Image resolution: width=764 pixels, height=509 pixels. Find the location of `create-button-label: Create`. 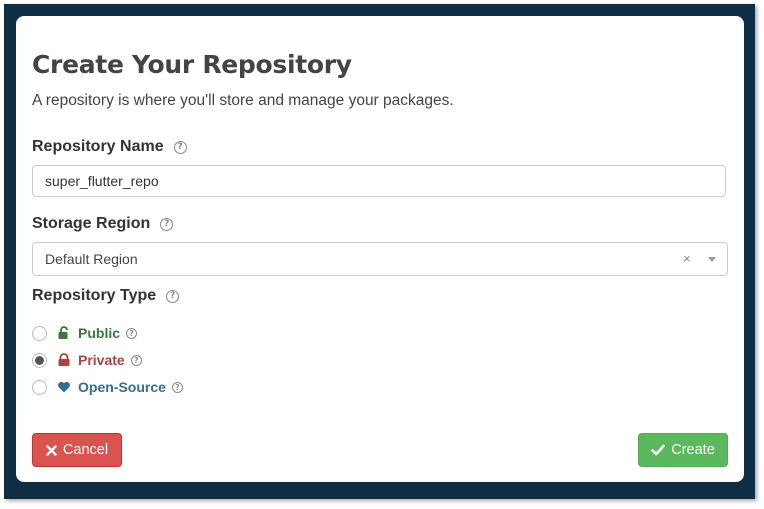

create-button-label: Create is located at coordinates (693, 450).